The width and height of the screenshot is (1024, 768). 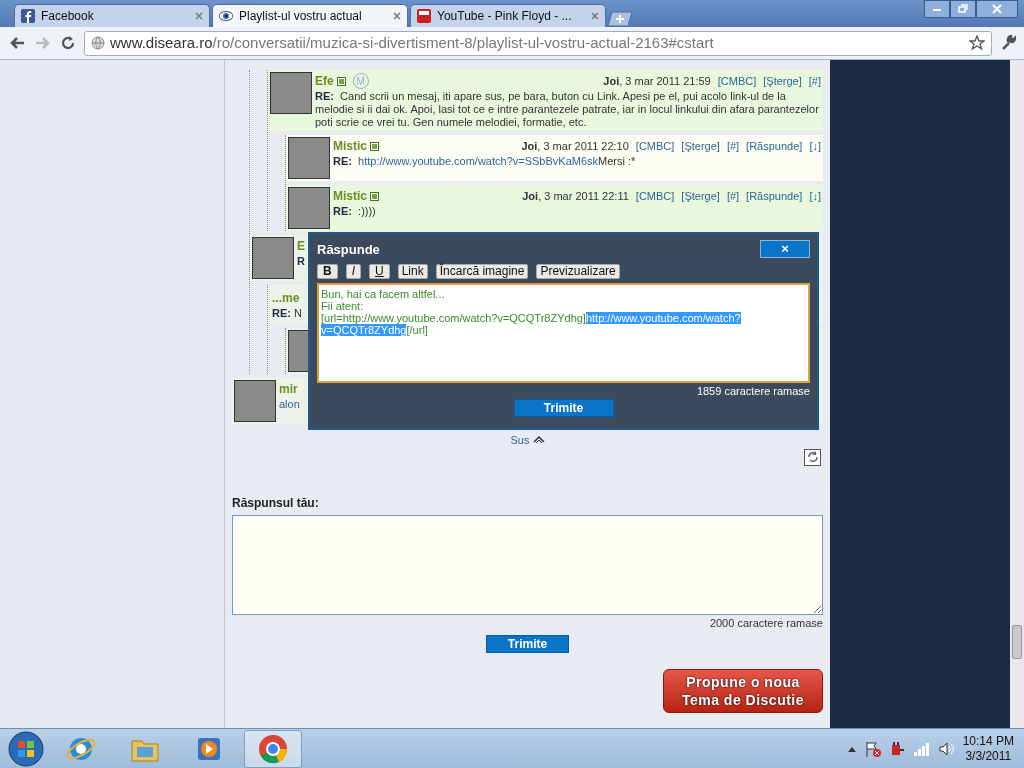 What do you see at coordinates (538, 439) in the screenshot?
I see `chevron-up-icon` at bounding box center [538, 439].